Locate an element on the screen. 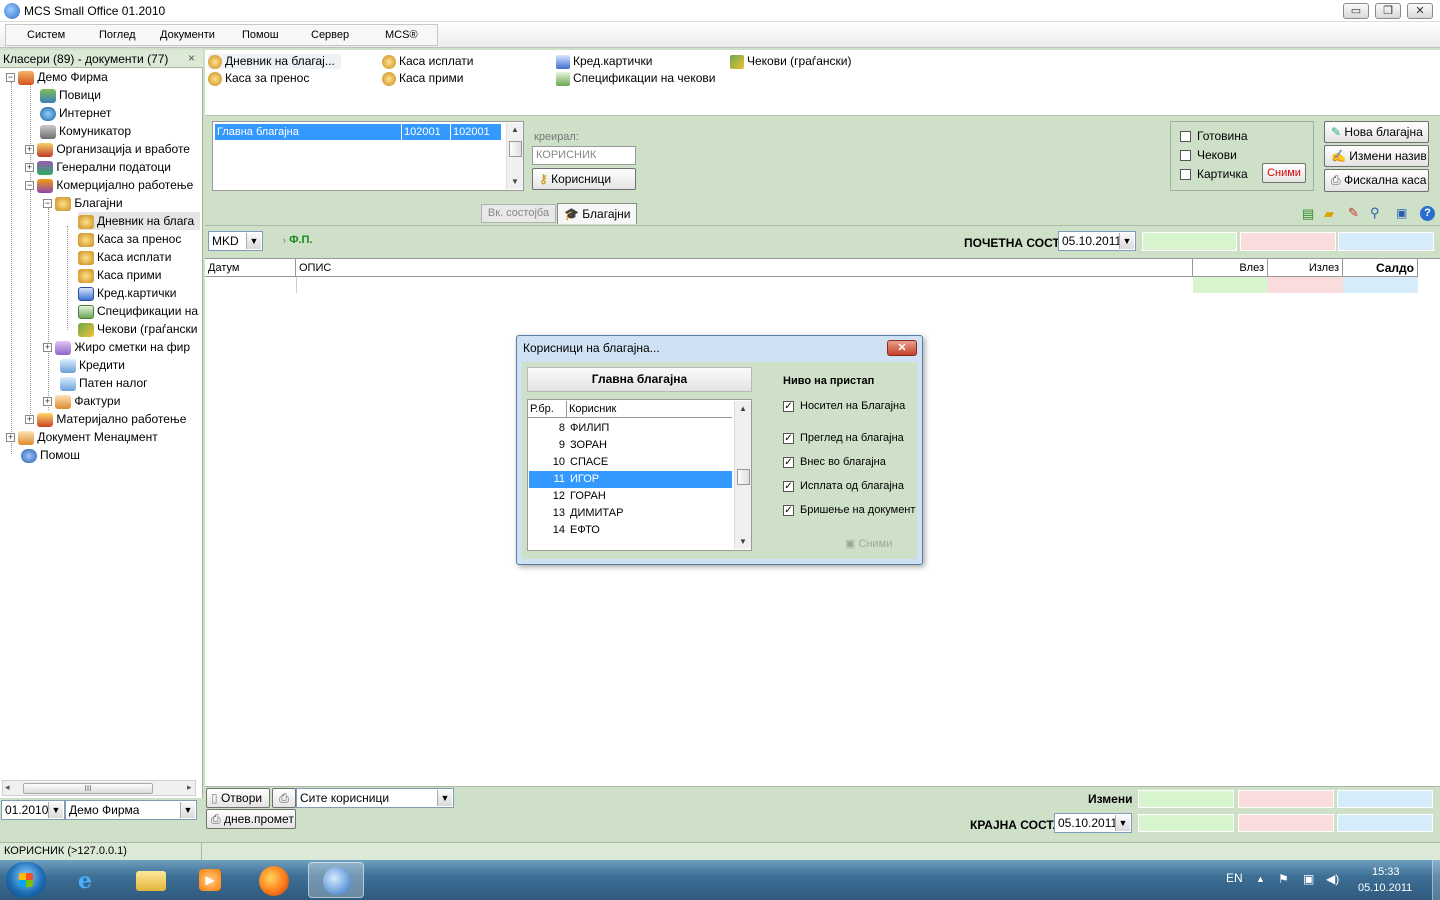  tree-item-checks: Чекови (граѓански is located at coordinates (138, 329).